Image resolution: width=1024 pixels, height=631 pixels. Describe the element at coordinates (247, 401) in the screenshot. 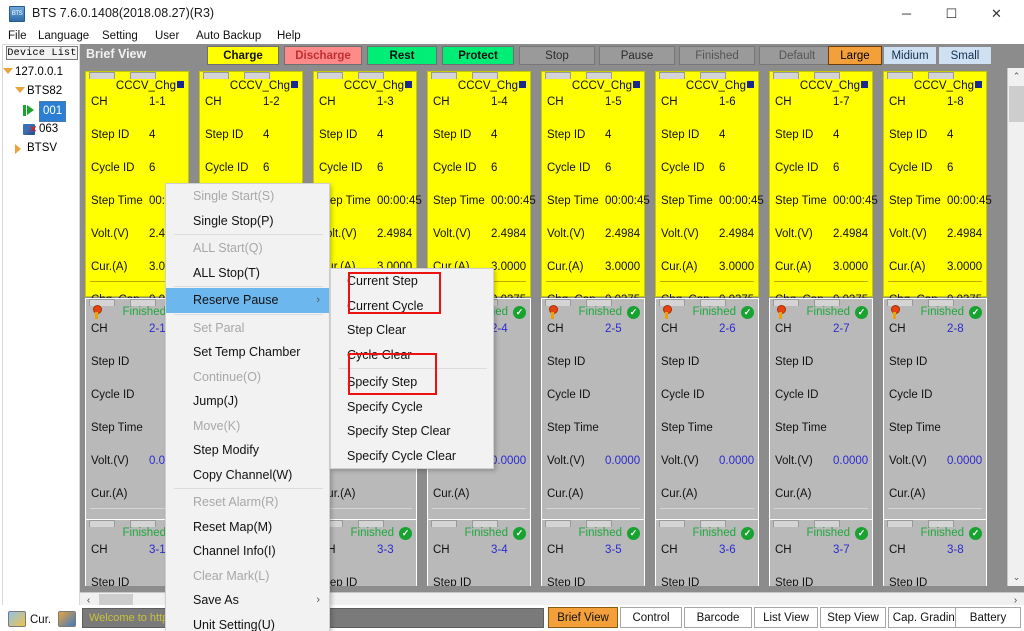

I see `menu-jump-j: Jump(J)` at that location.